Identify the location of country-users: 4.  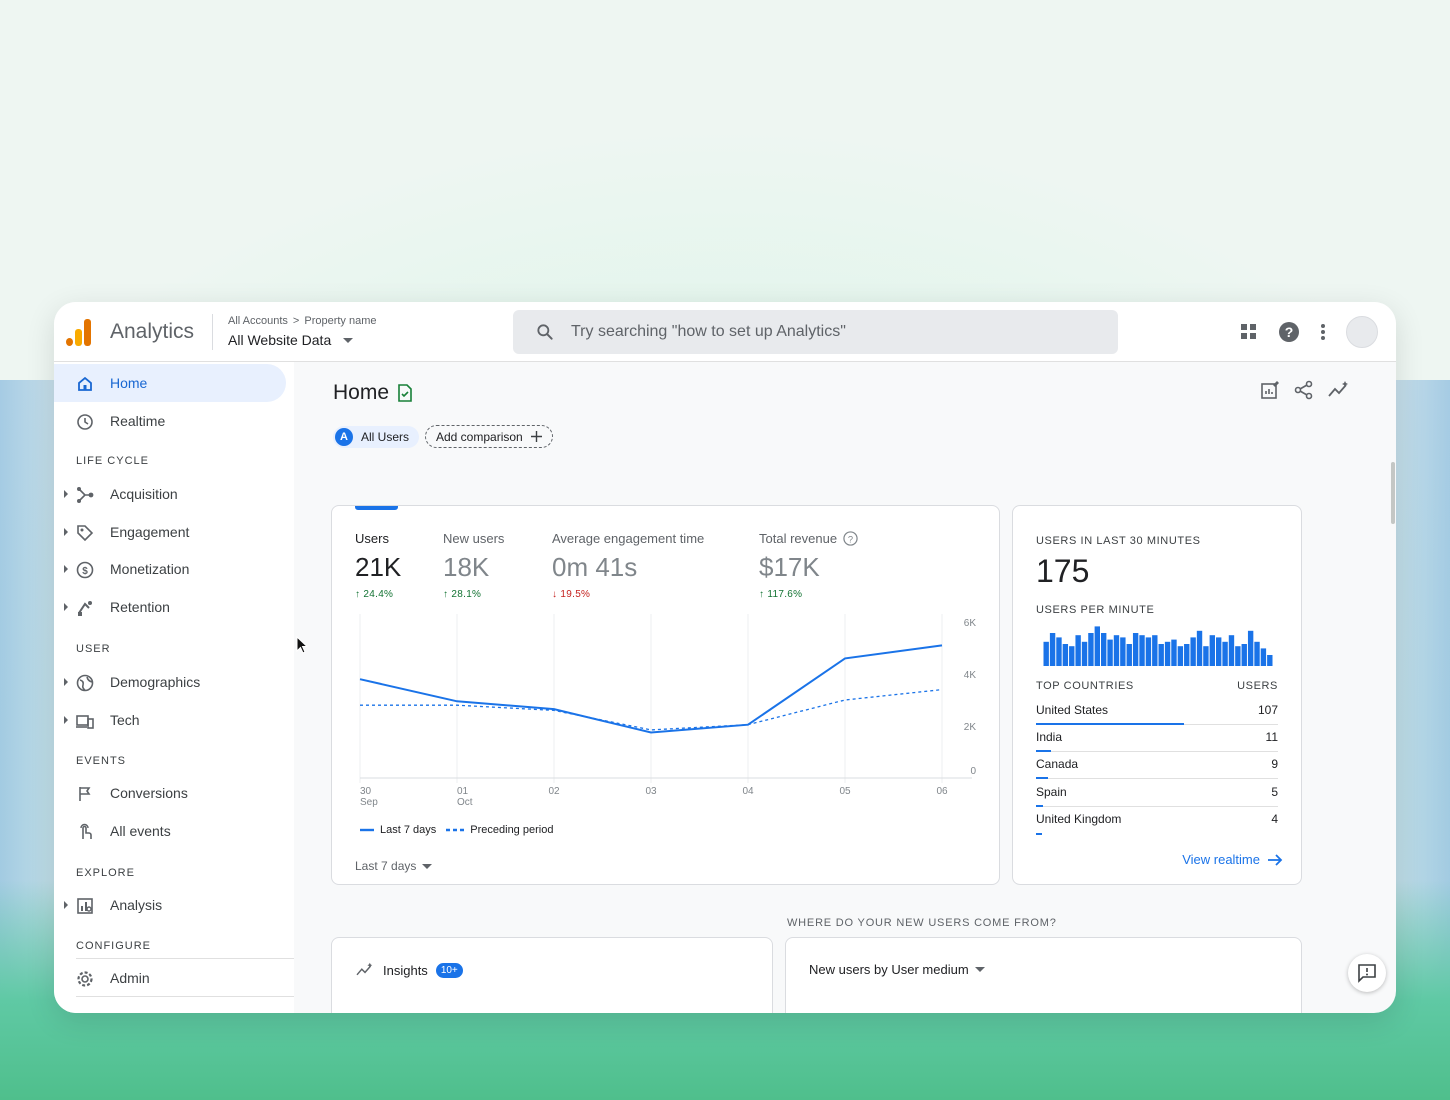
(1274, 819).